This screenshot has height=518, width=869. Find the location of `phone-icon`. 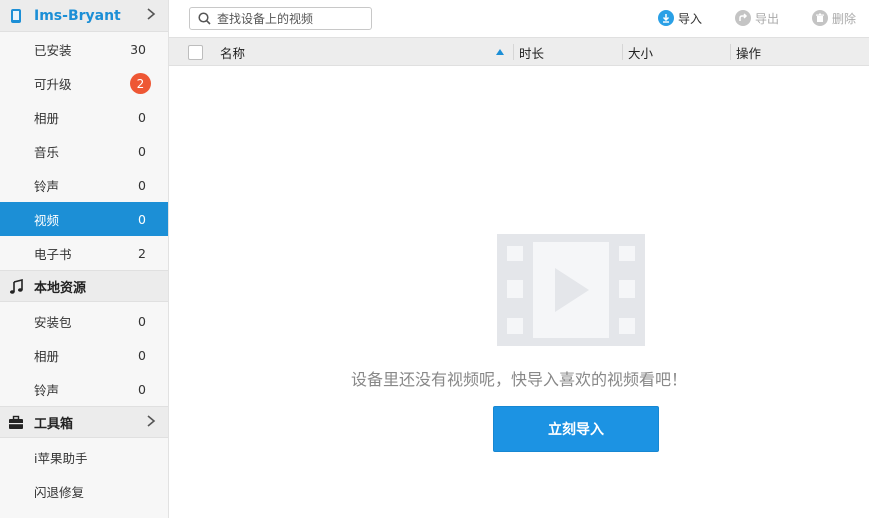

phone-icon is located at coordinates (16, 16).